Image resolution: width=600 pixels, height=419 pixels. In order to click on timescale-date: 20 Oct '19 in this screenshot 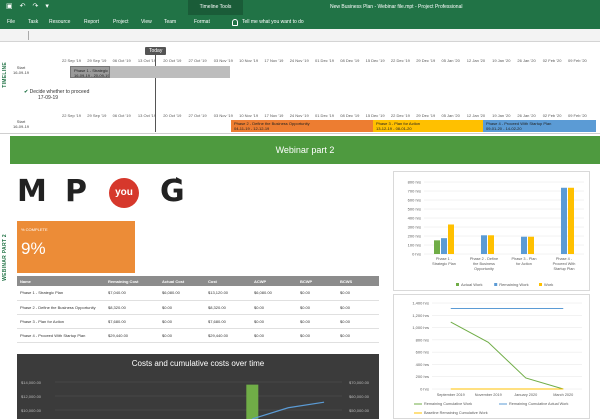, I will do `click(172, 60)`.